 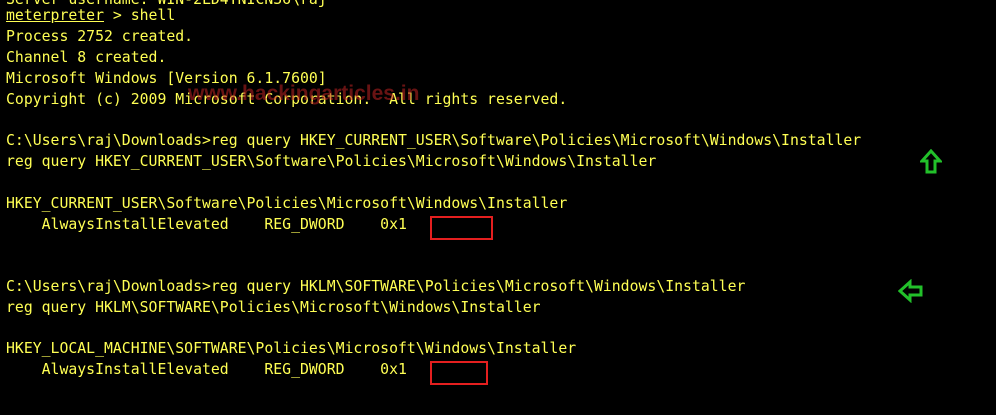 What do you see at coordinates (140, 15) in the screenshot?
I see `shell-command: > shell` at bounding box center [140, 15].